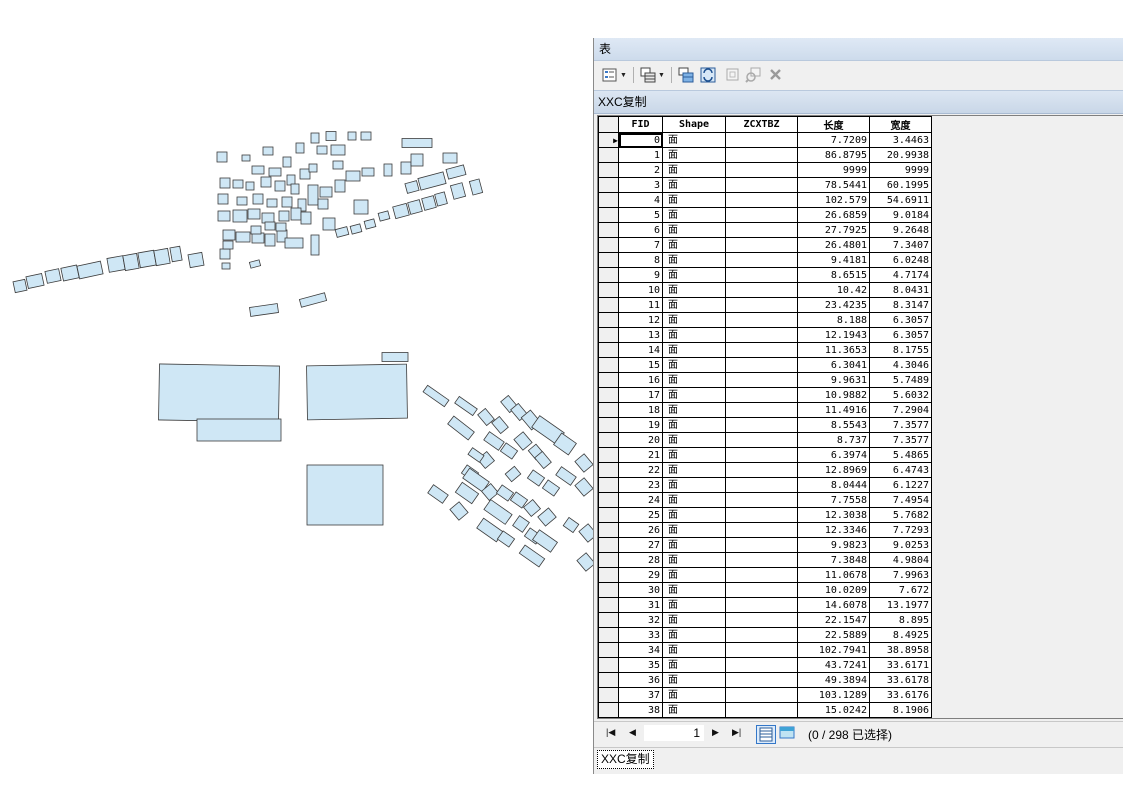 The height and width of the screenshot is (789, 1123). I want to click on table-row: 27 面 9.9823 9.0253, so click(765, 545).